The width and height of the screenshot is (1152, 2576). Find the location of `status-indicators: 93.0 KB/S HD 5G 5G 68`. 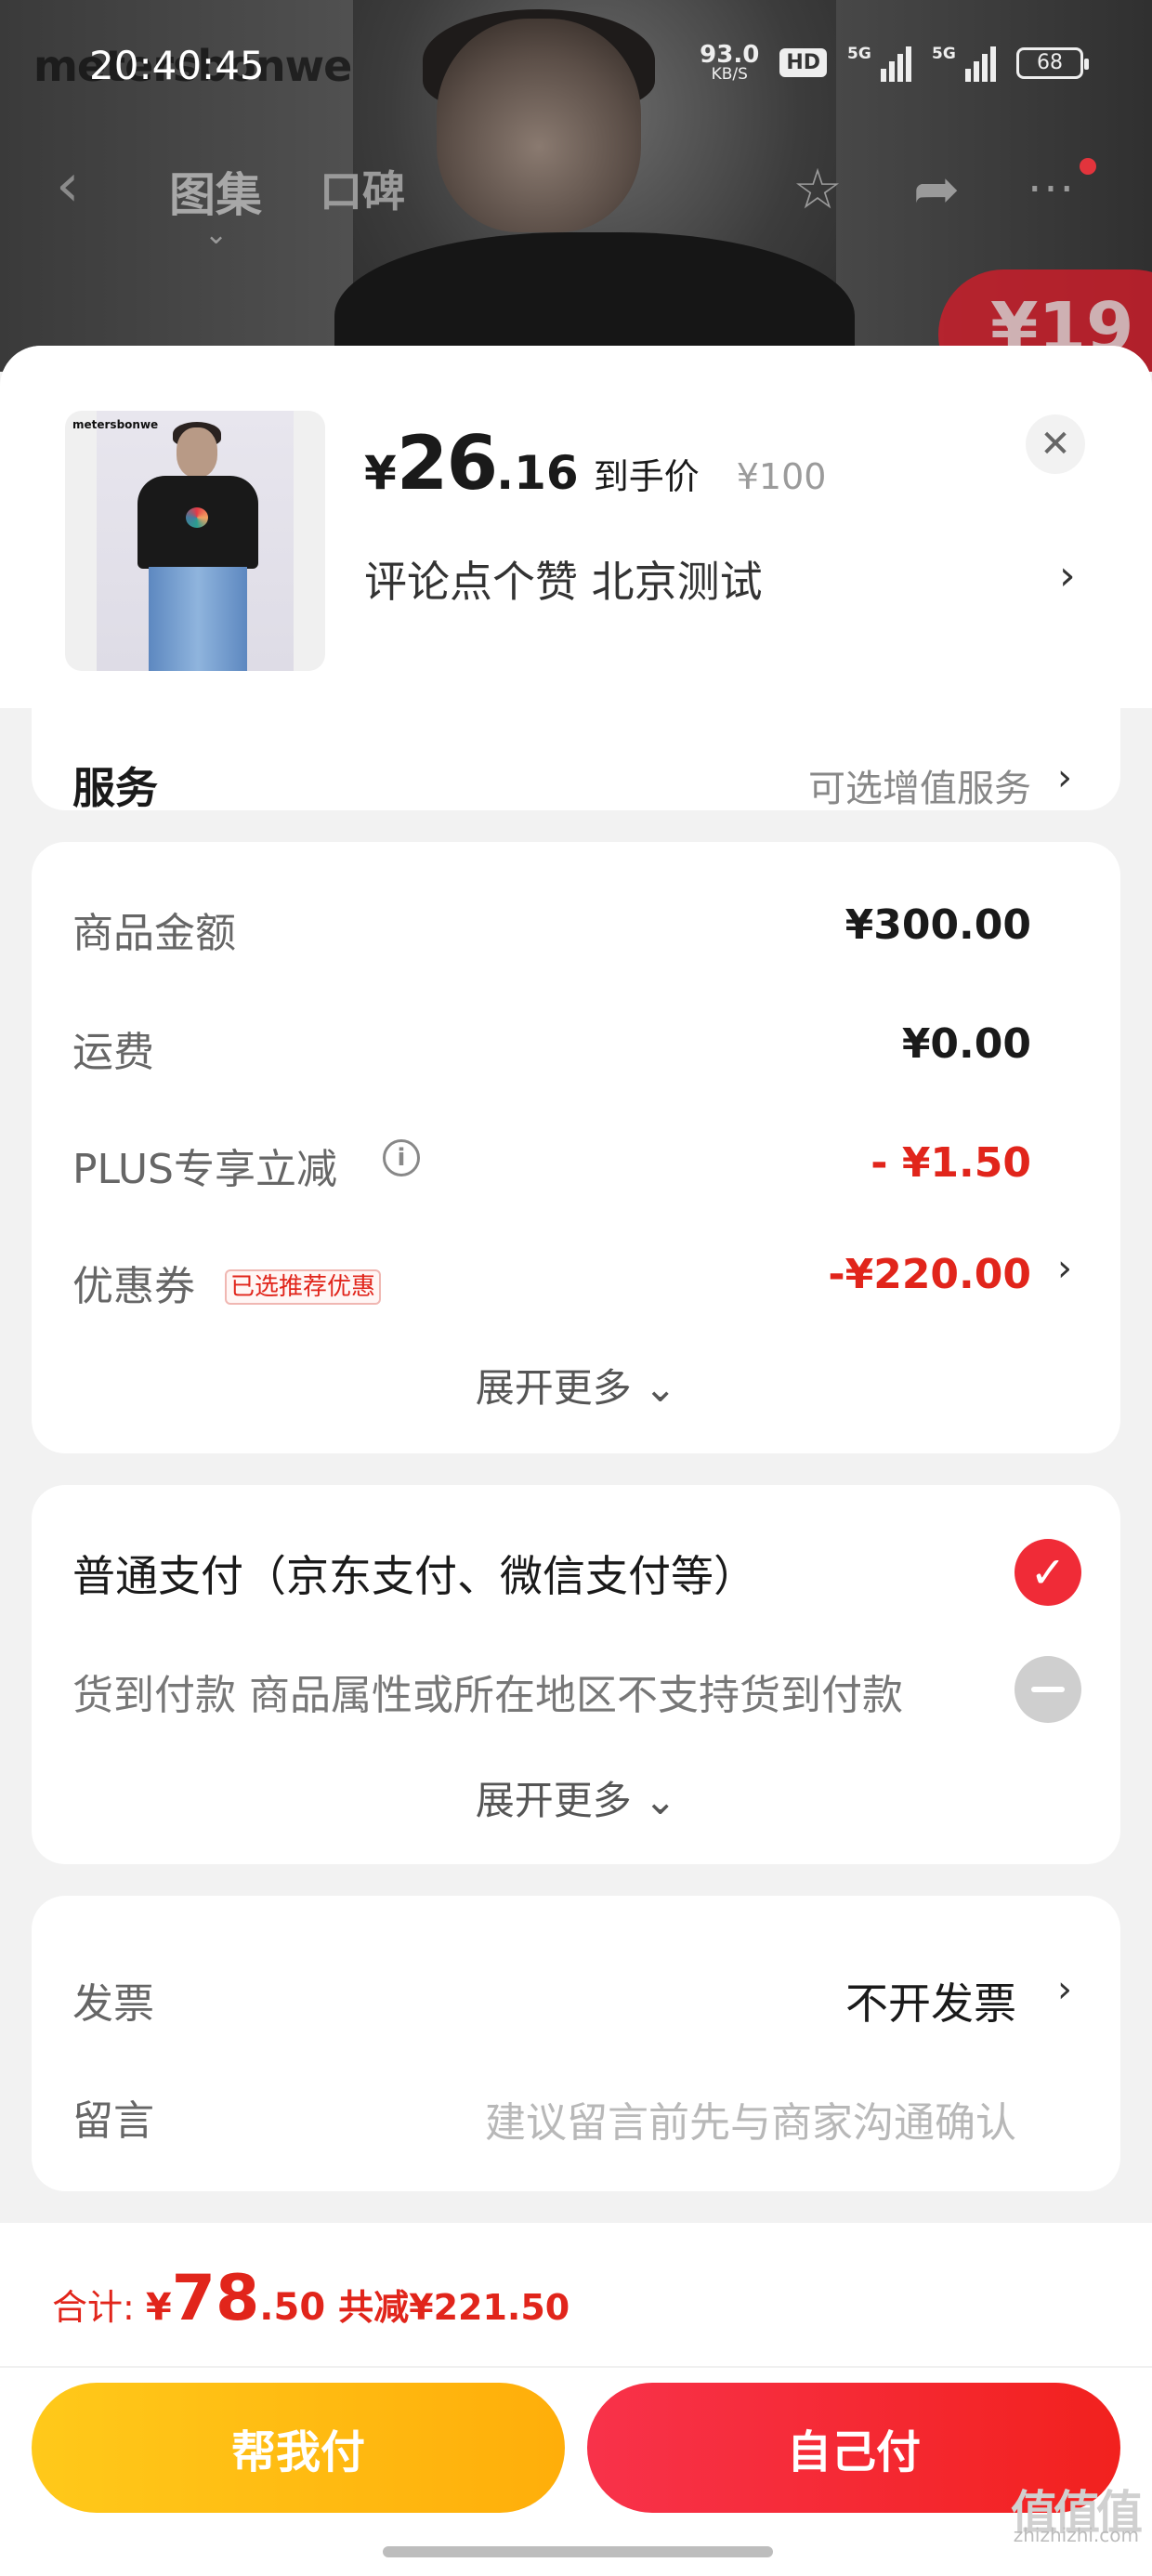

status-indicators: 93.0 KB/S HD 5G 5G 68 is located at coordinates (894, 63).